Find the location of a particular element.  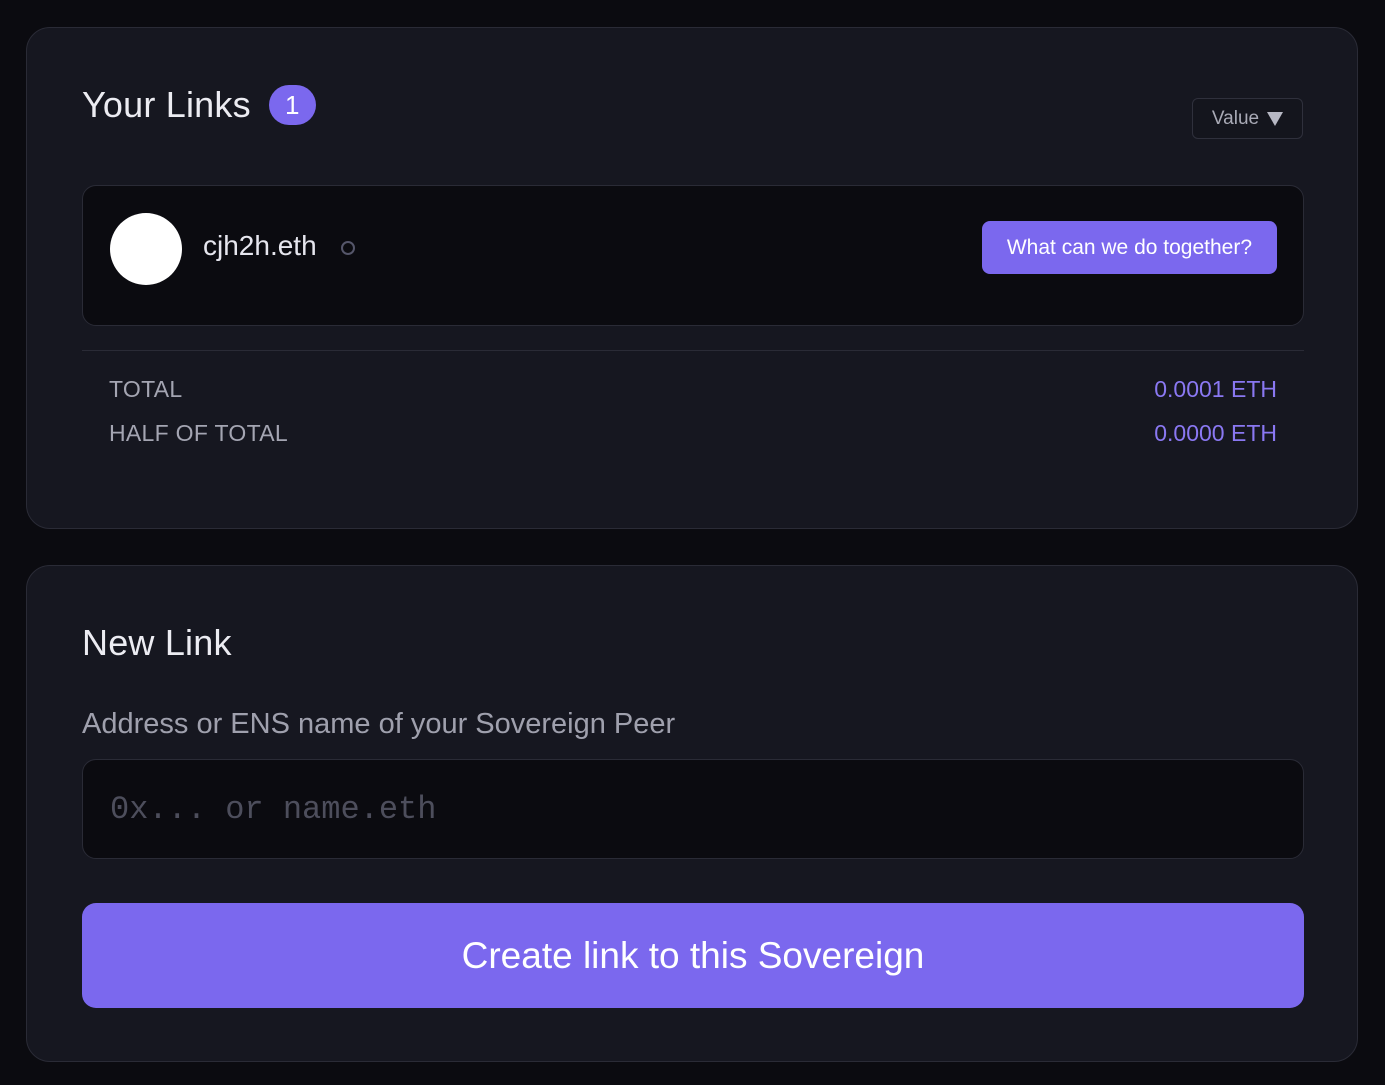

sort-label: Value is located at coordinates (1235, 118).